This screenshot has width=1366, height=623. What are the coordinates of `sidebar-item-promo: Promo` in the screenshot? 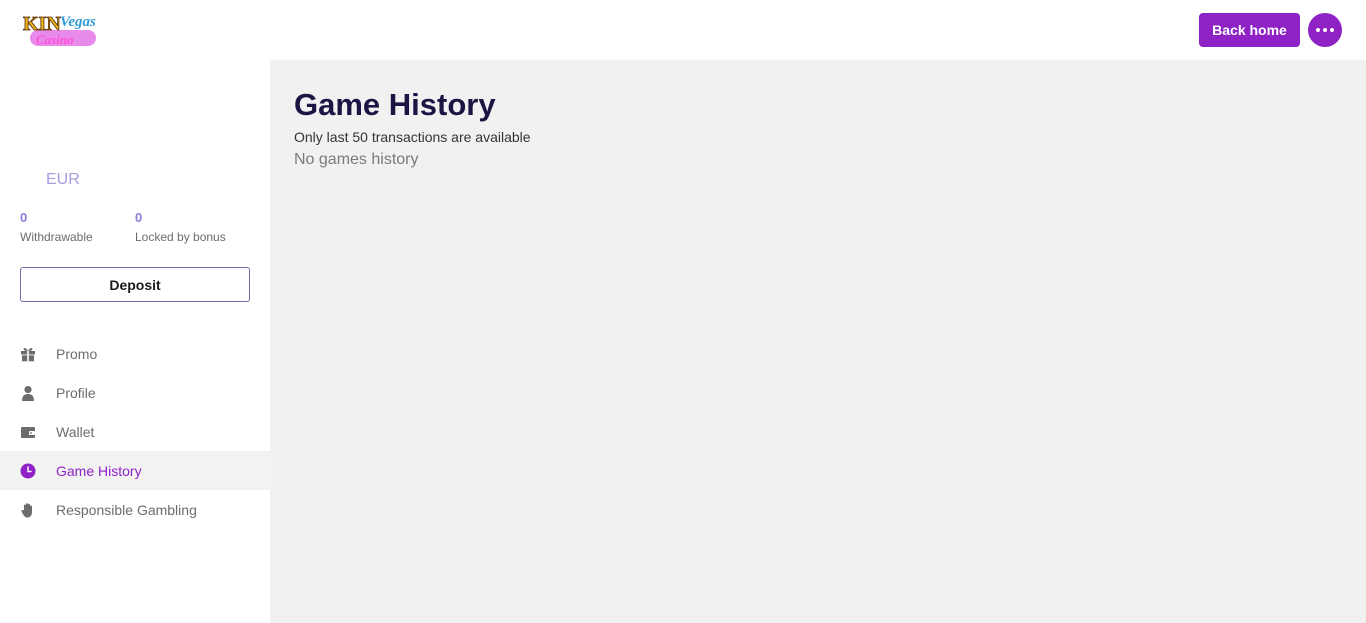 It's located at (135, 353).